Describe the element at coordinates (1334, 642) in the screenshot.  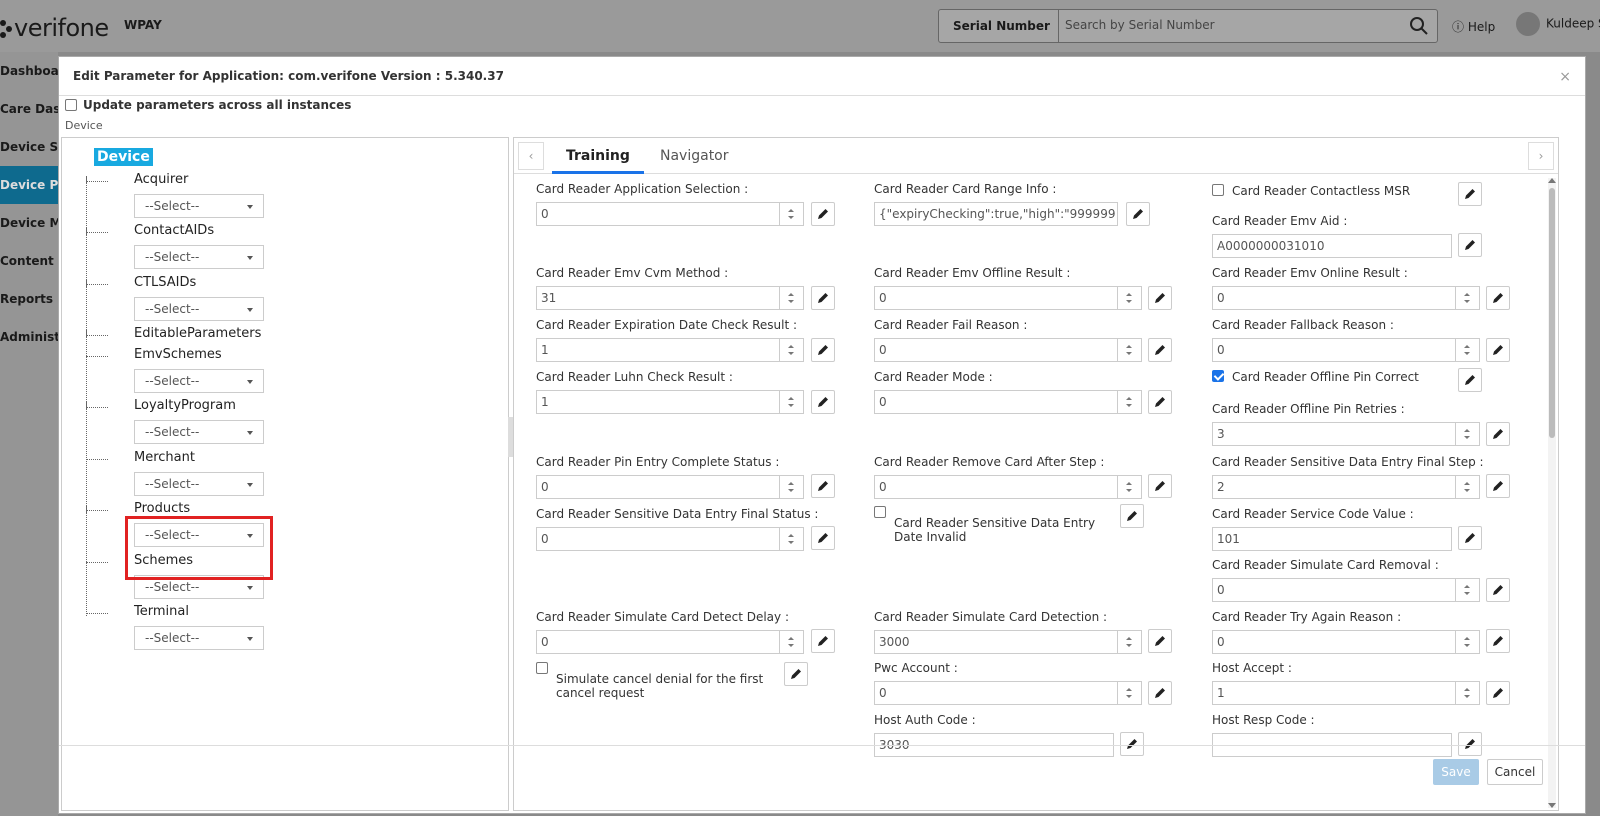
I see `try-again-input: 0` at that location.